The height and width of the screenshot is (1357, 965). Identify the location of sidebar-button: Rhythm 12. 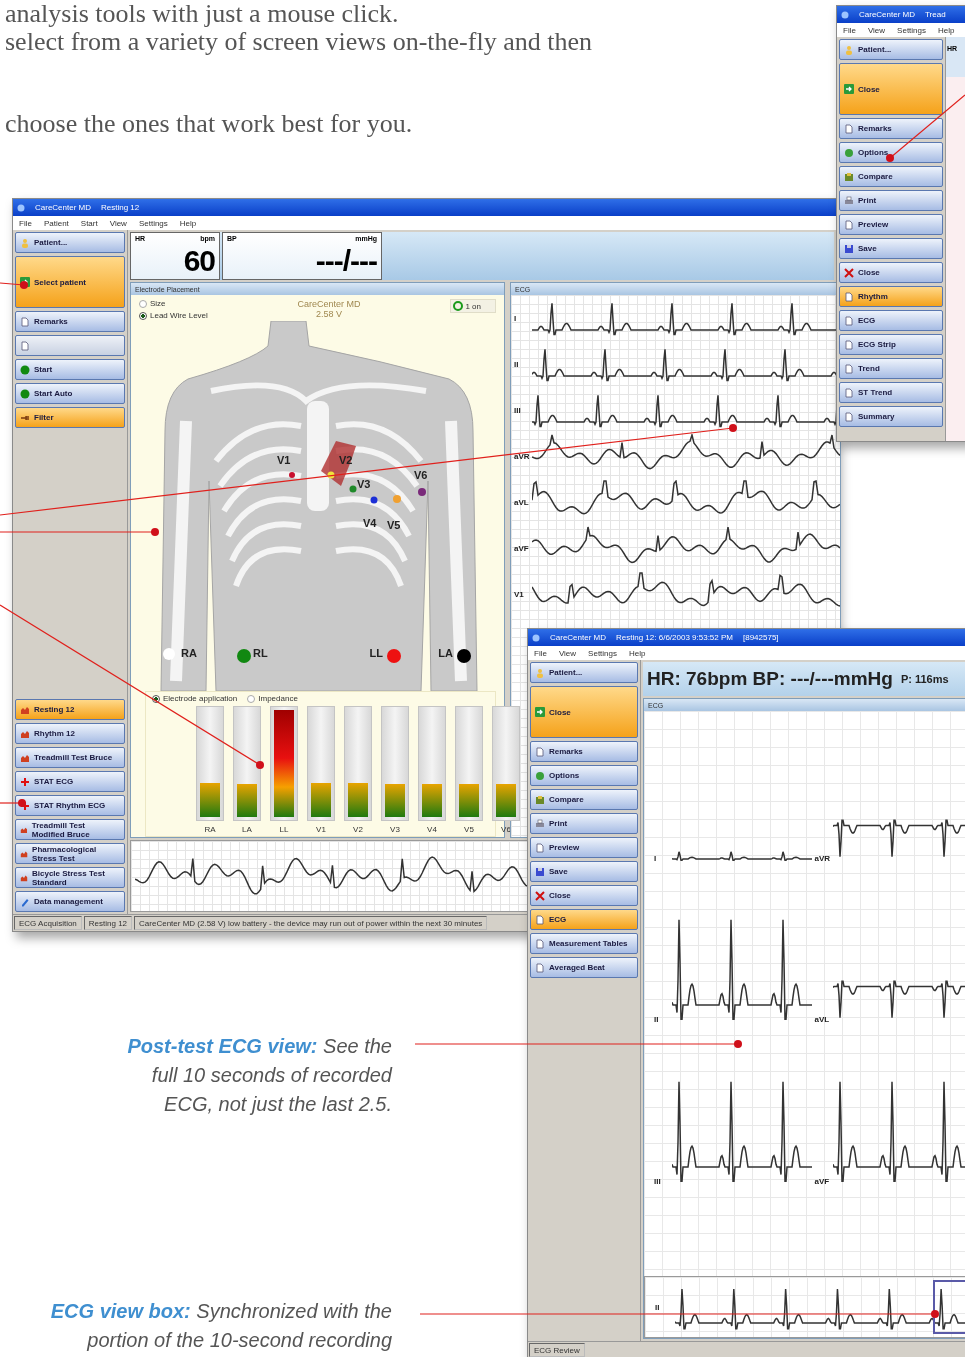
(70, 733).